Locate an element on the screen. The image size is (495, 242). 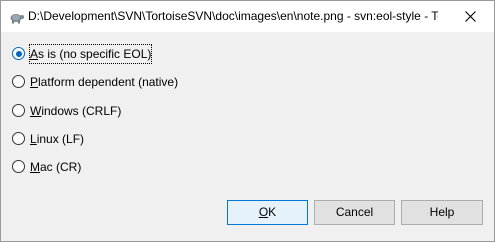
radio-label-windows: Windows (CRLF) is located at coordinates (76, 111).